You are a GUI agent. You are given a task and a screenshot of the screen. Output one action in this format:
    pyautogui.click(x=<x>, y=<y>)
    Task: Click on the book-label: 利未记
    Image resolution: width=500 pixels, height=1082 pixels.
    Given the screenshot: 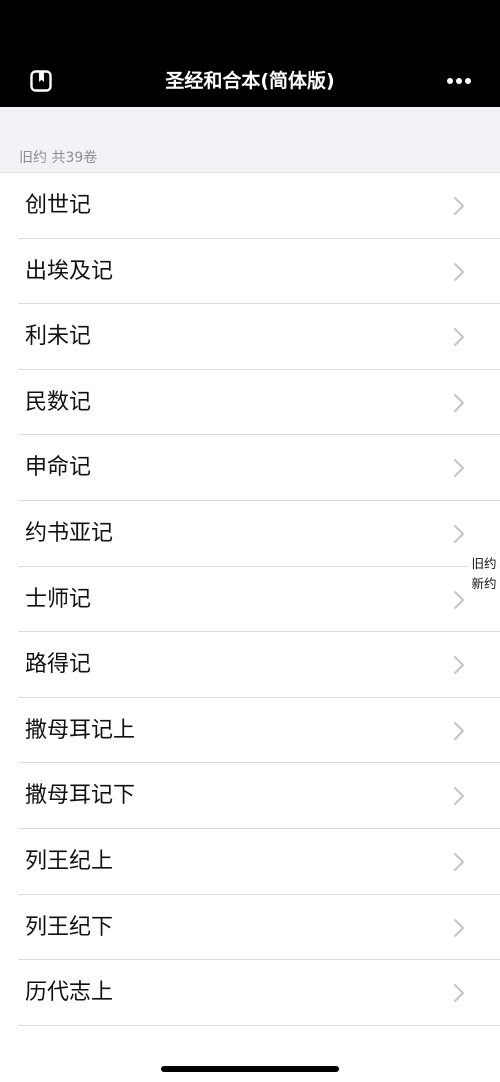 What is the action you would take?
    pyautogui.click(x=58, y=337)
    